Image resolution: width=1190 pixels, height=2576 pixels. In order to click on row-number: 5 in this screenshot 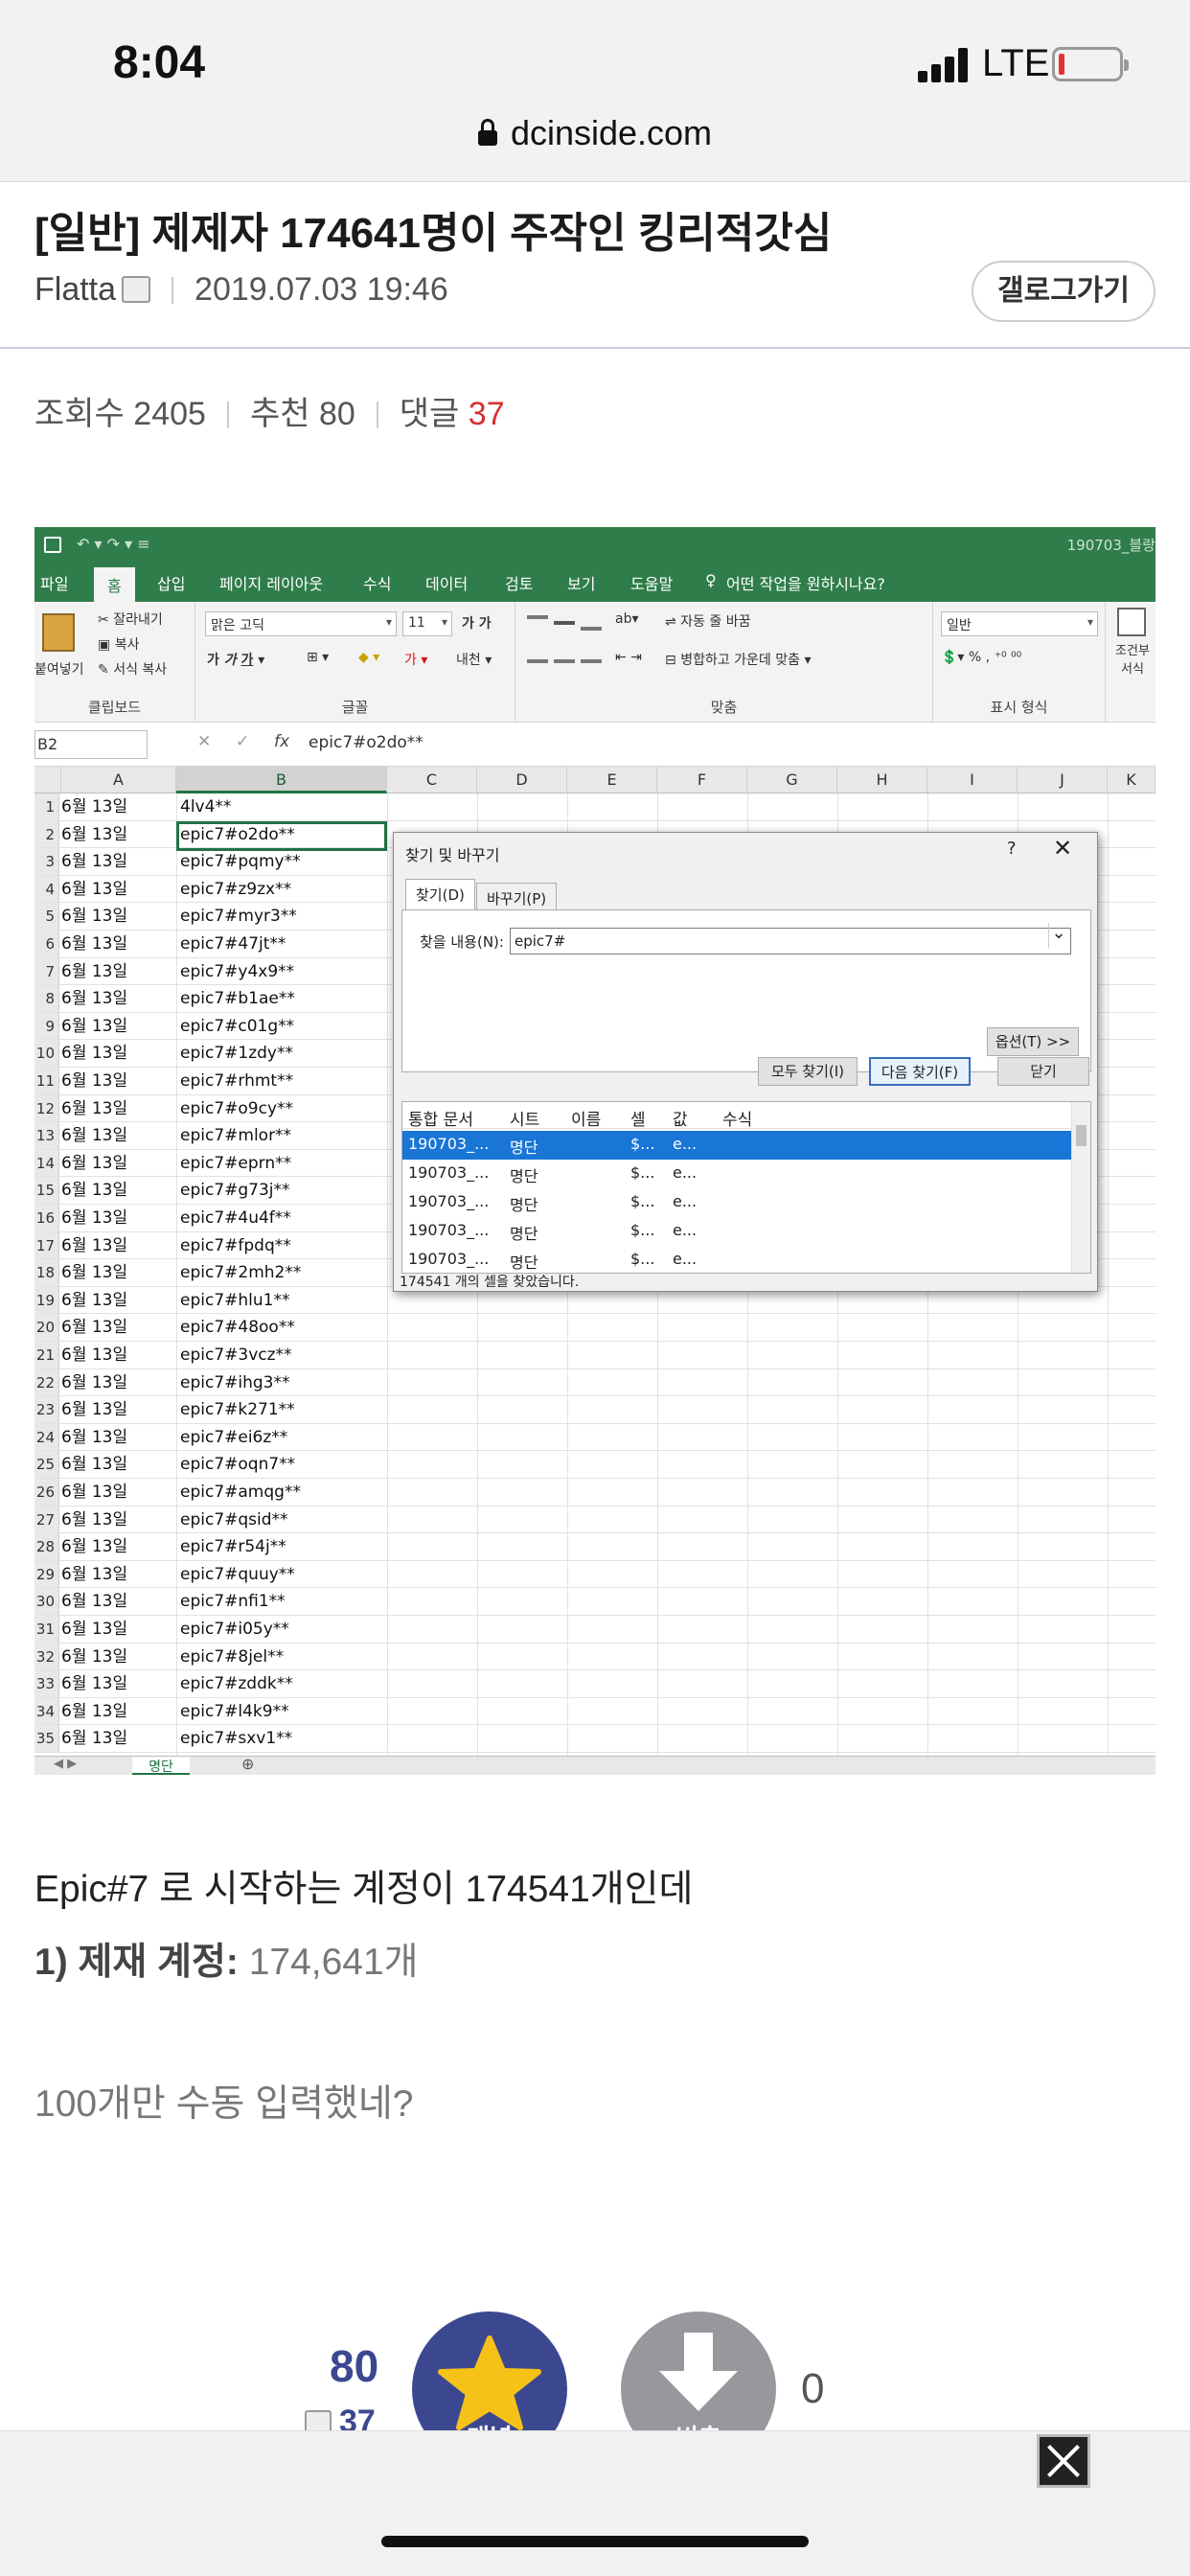, I will do `click(47, 916)`.